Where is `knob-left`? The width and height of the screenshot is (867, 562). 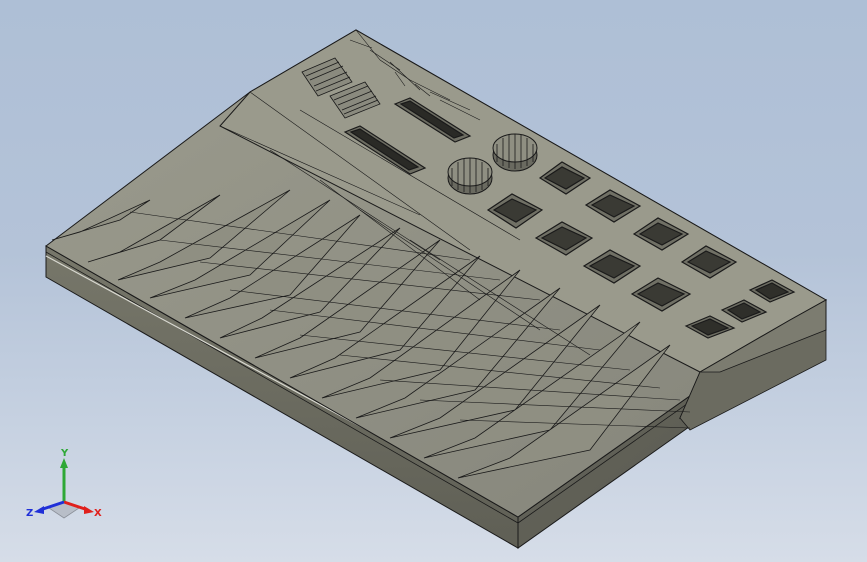 knob-left is located at coordinates (470, 176).